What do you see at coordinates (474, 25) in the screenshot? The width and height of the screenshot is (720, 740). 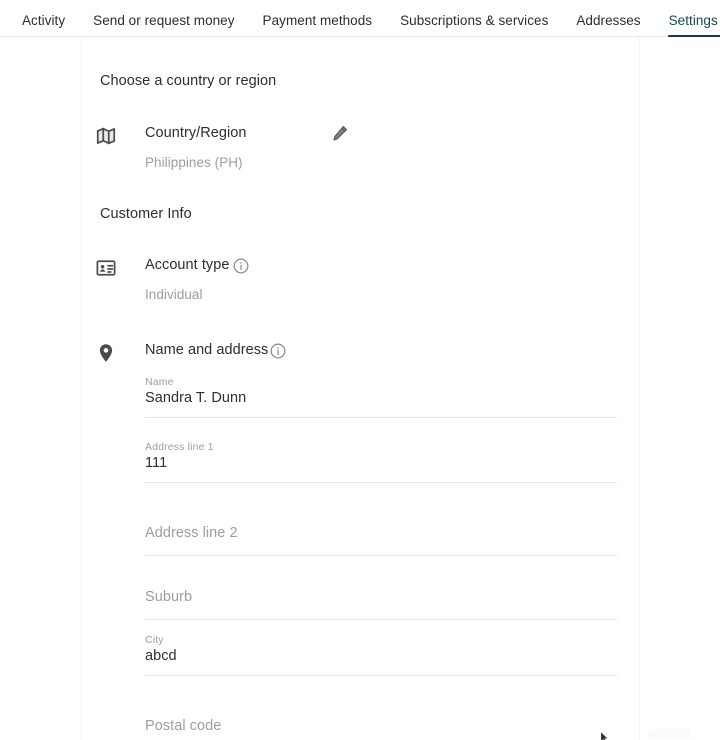 I see `tab-subscriptions-services: Subscriptions & services` at bounding box center [474, 25].